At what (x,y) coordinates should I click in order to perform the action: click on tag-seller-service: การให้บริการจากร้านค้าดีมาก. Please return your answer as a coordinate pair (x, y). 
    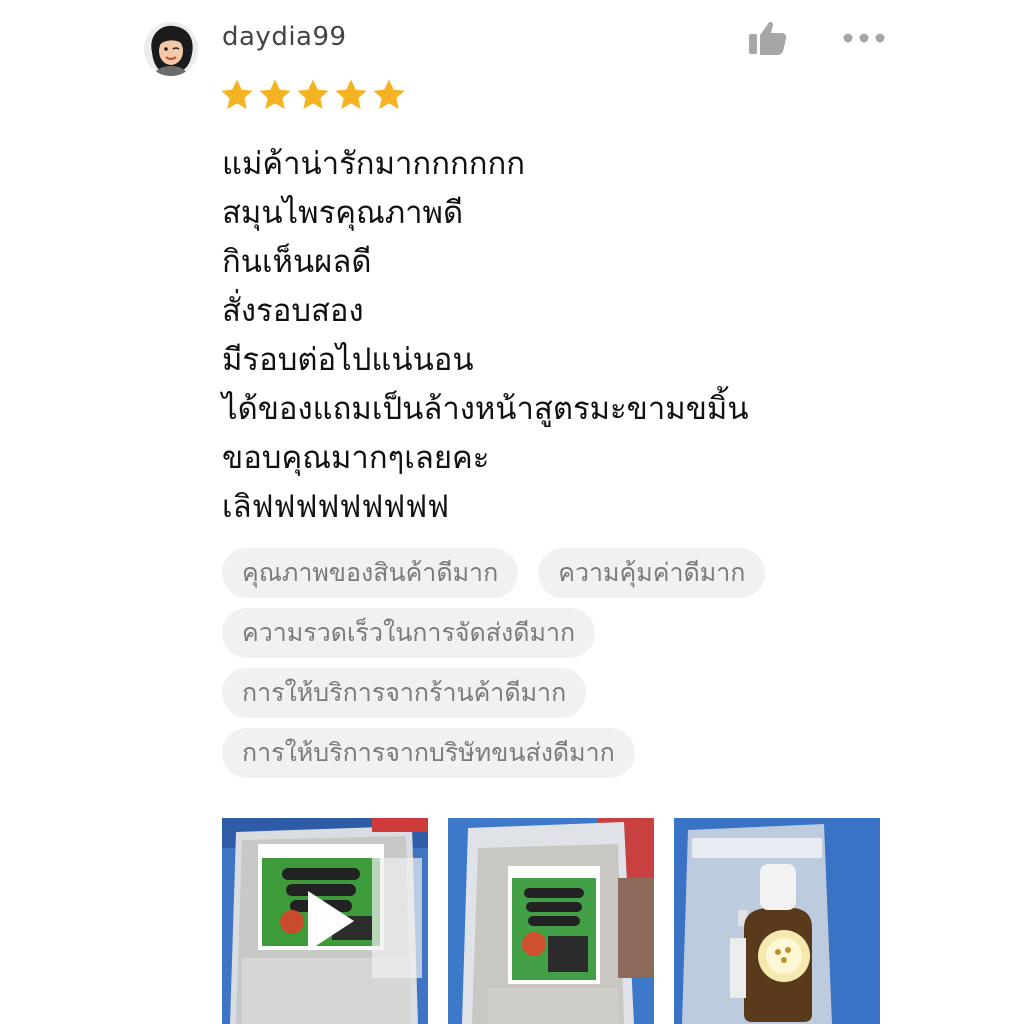
    Looking at the image, I should click on (404, 693).